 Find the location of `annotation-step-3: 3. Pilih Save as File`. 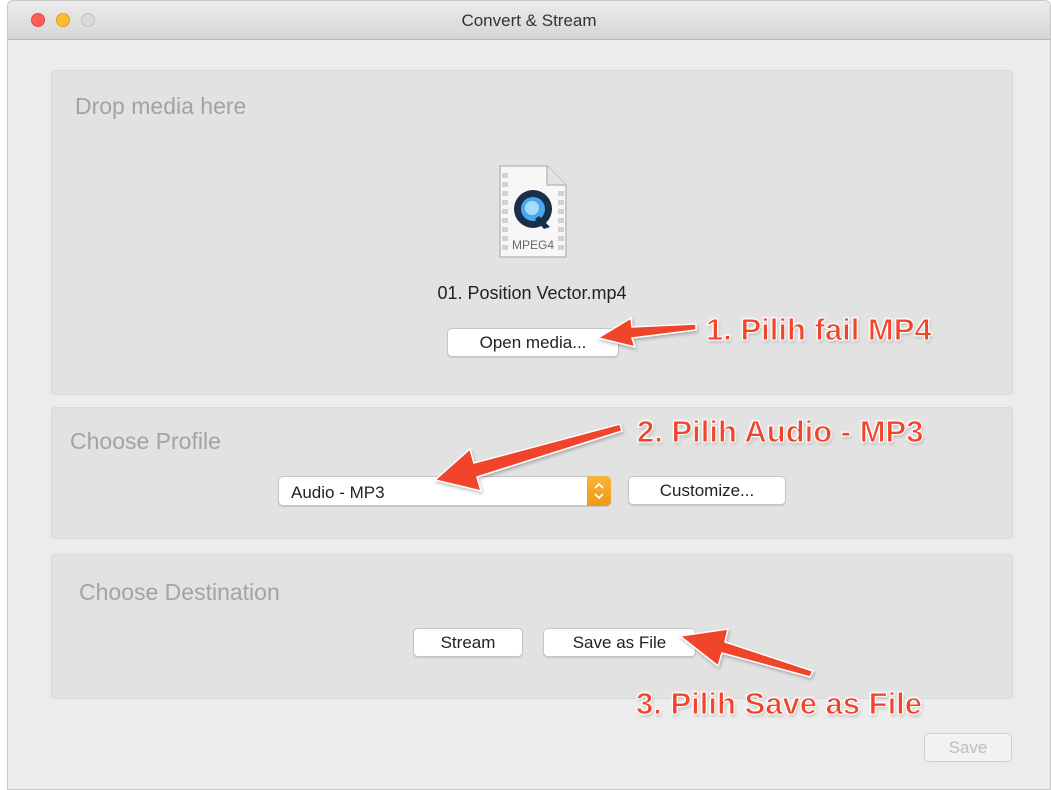

annotation-step-3: 3. Pilih Save as File is located at coordinates (779, 704).